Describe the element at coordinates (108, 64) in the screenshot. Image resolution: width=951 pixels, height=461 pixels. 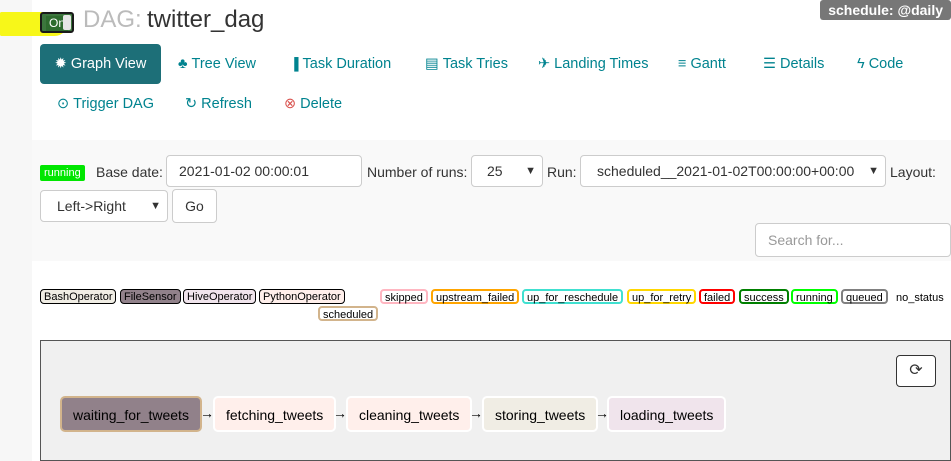
I see `tab-label: Graph View` at that location.